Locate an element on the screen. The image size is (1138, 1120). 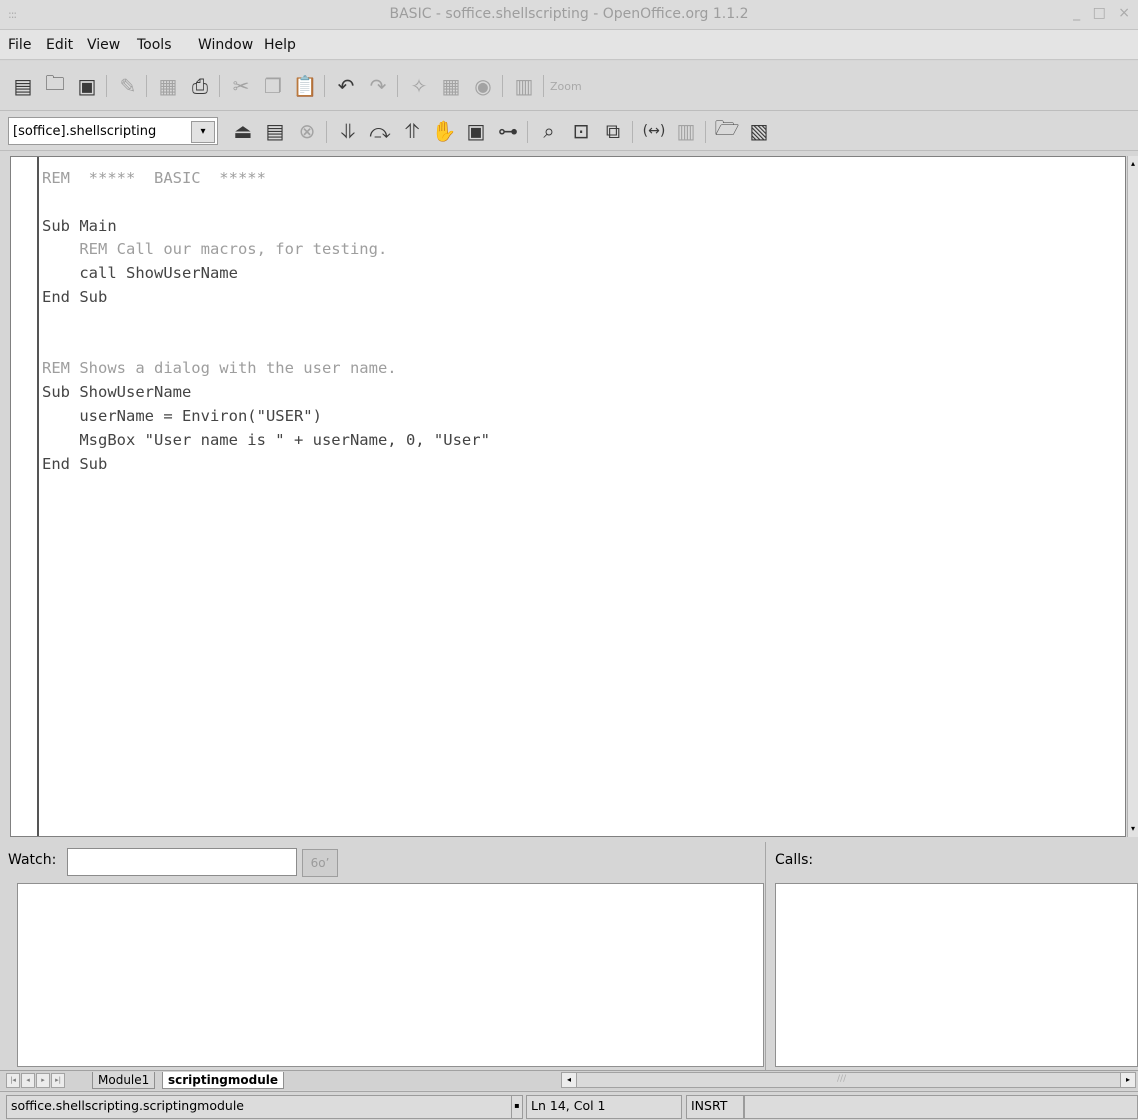
code-comment-line: REM Shows a dialog with the user name. is located at coordinates (582, 369).